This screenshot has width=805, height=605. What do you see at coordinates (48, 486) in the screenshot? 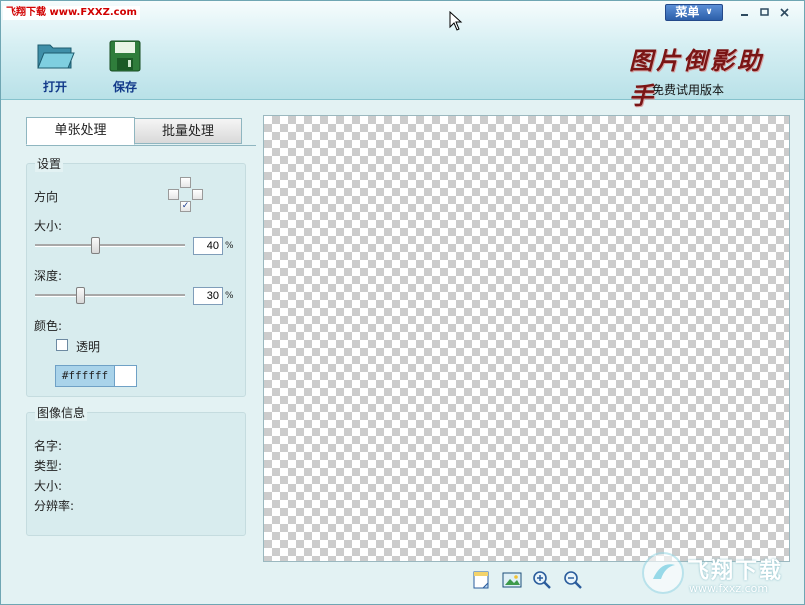
I see `info-size-label: 大小:` at bounding box center [48, 486].